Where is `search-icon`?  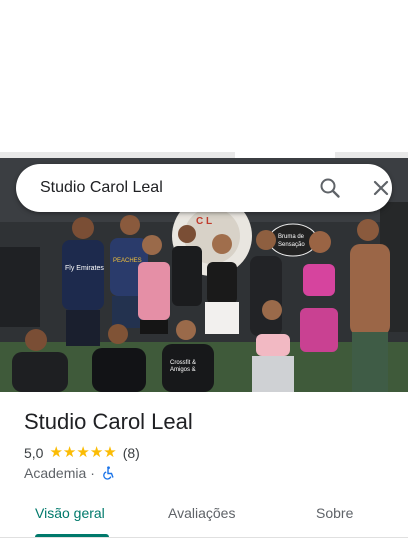
search-icon is located at coordinates (330, 188).